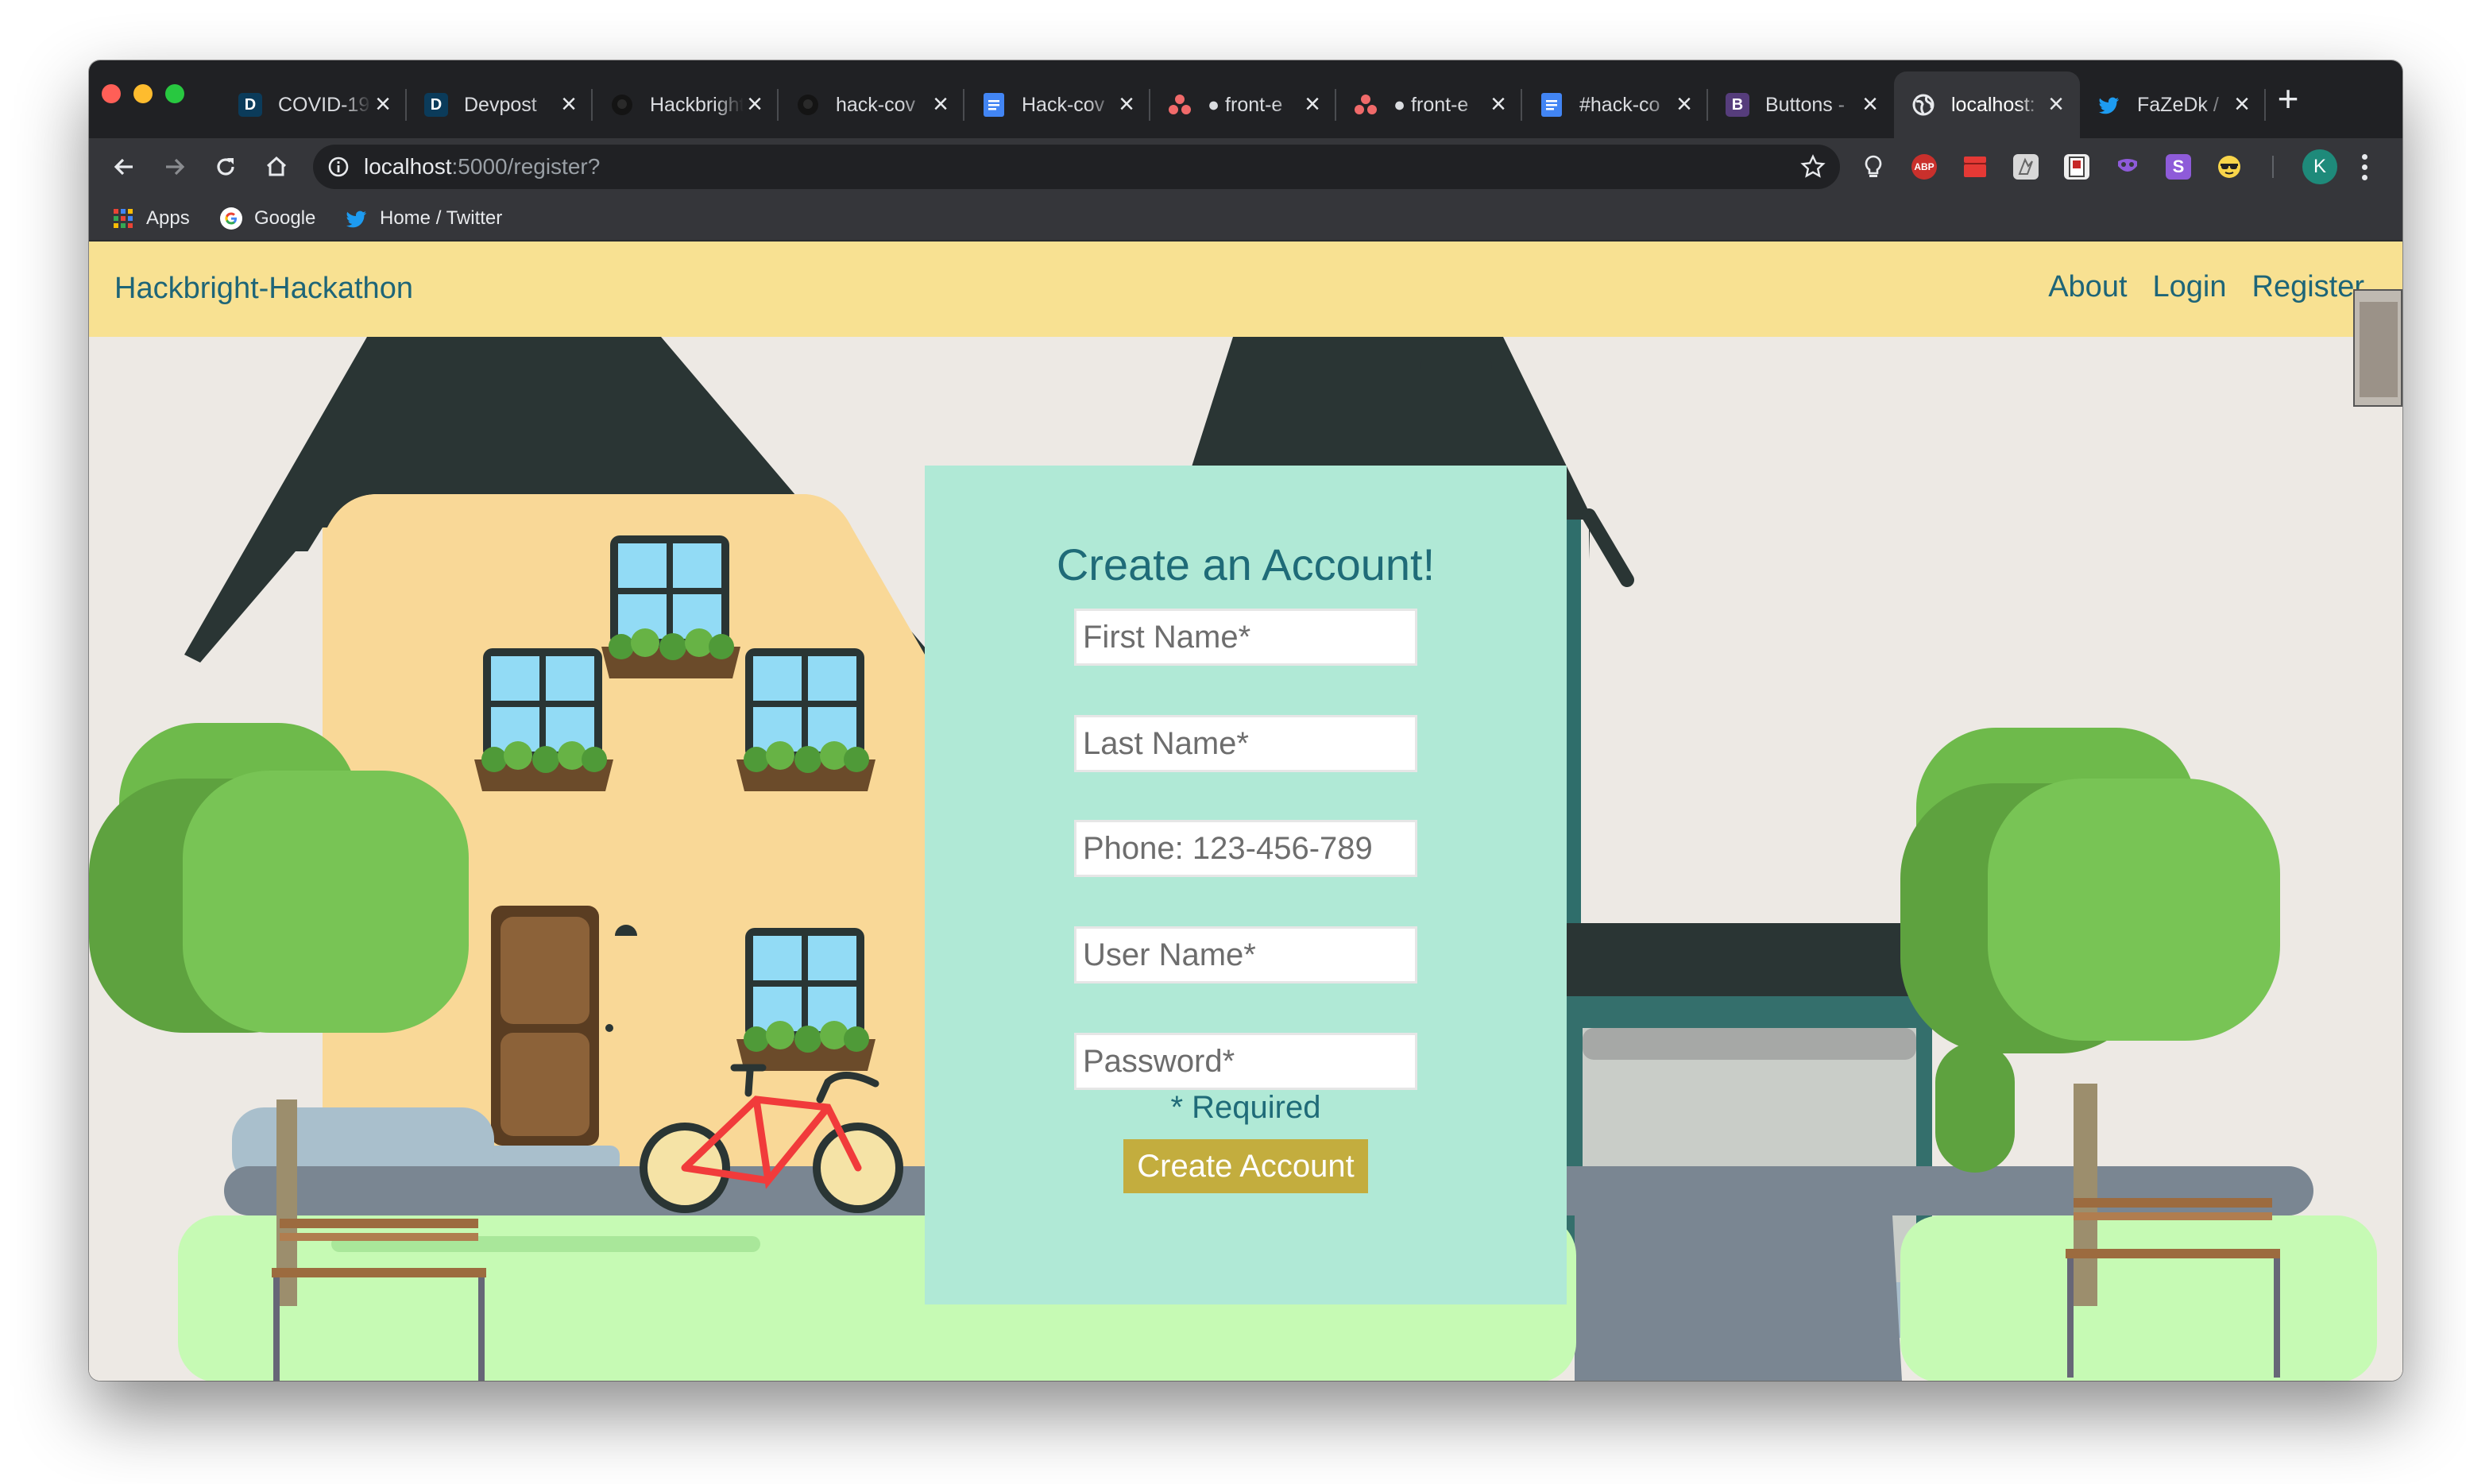 Image resolution: width=2466 pixels, height=1484 pixels. I want to click on url-path: :5000/register?, so click(526, 167).